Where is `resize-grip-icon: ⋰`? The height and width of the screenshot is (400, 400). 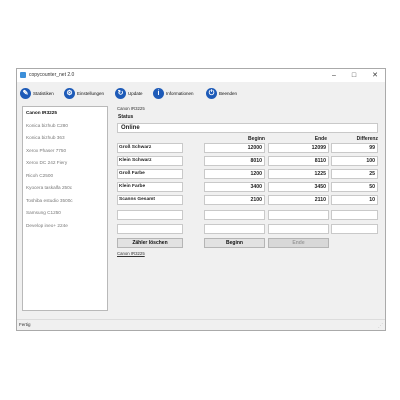
resize-grip-icon: ⋰ is located at coordinates (380, 326).